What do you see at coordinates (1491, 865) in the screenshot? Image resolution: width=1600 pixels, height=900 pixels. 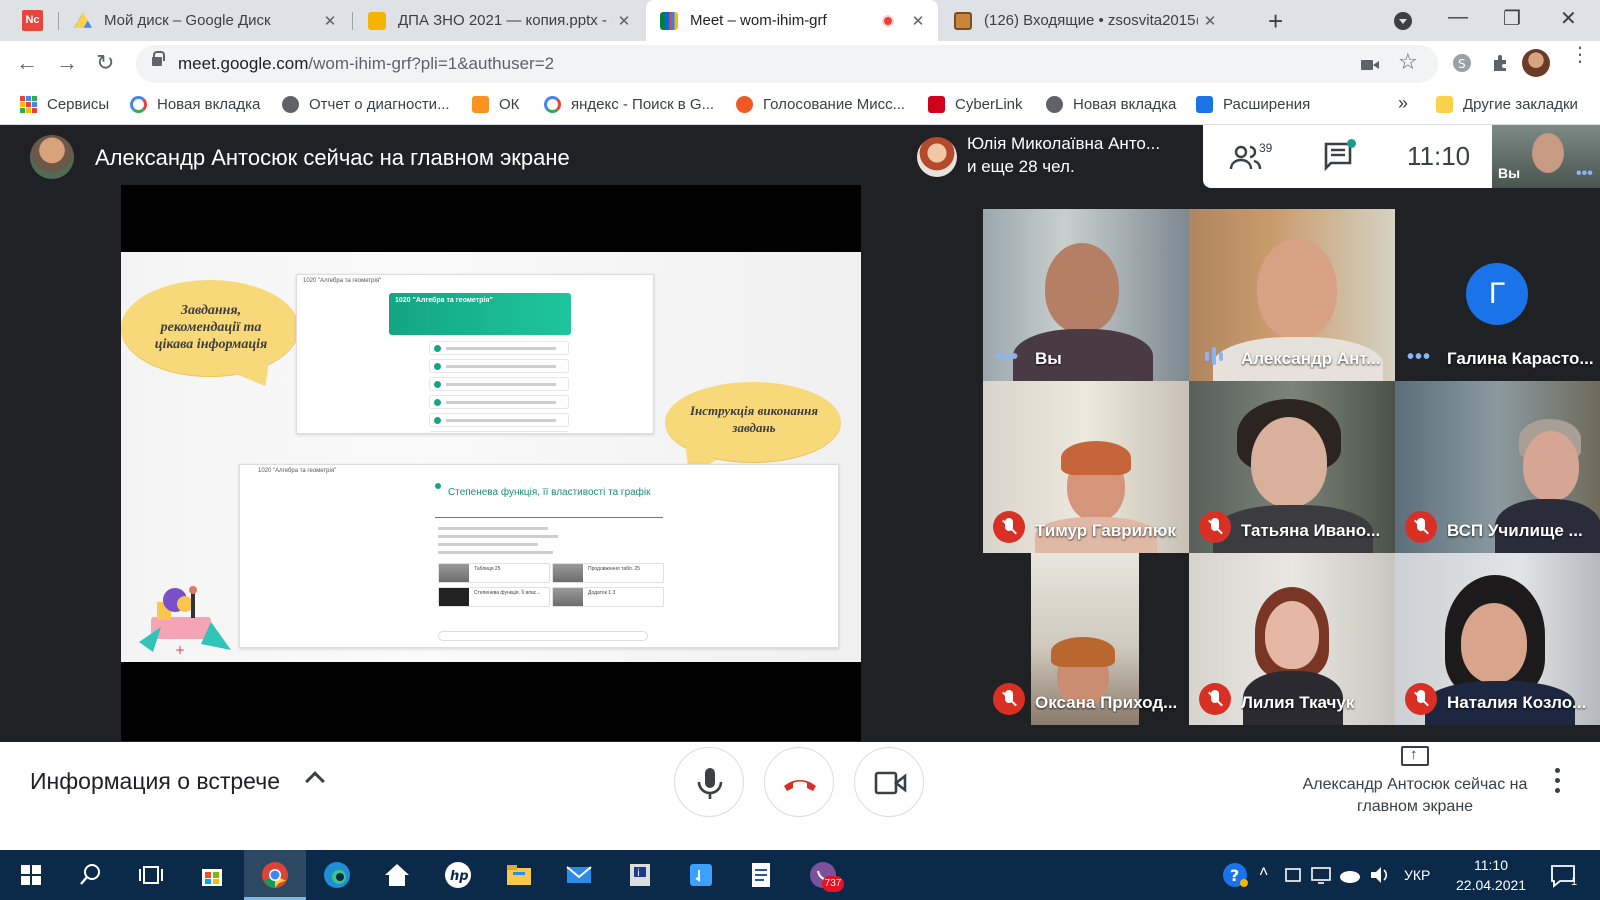 I see `taskbar-time: 11:10` at bounding box center [1491, 865].